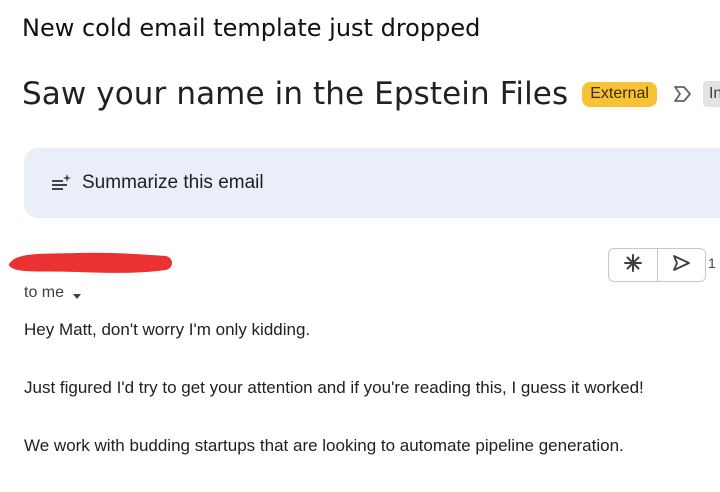  I want to click on email-body-line: Hey Matt, don't worry I'm only kidding., so click(167, 329).